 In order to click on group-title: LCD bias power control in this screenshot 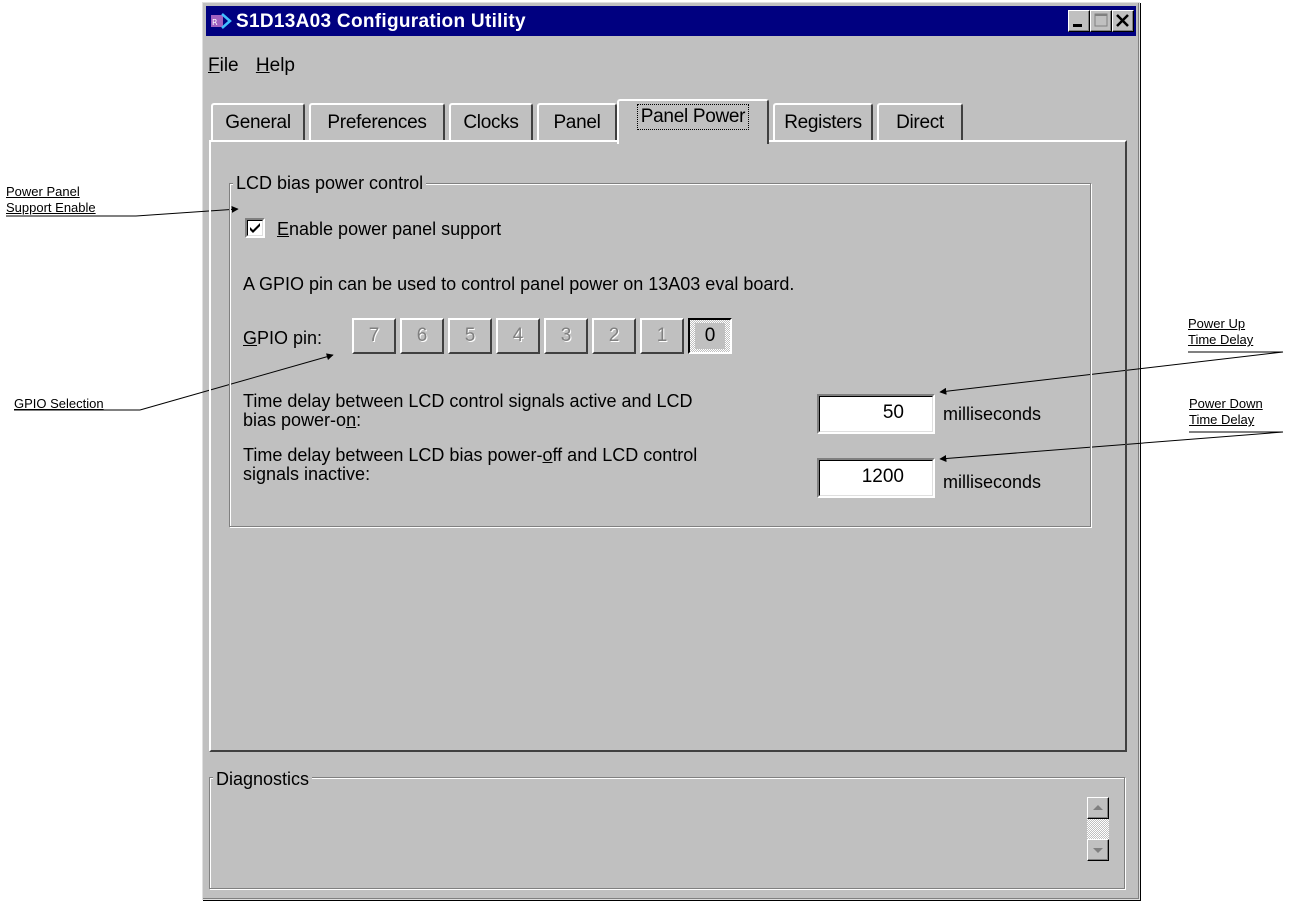, I will do `click(330, 183)`.